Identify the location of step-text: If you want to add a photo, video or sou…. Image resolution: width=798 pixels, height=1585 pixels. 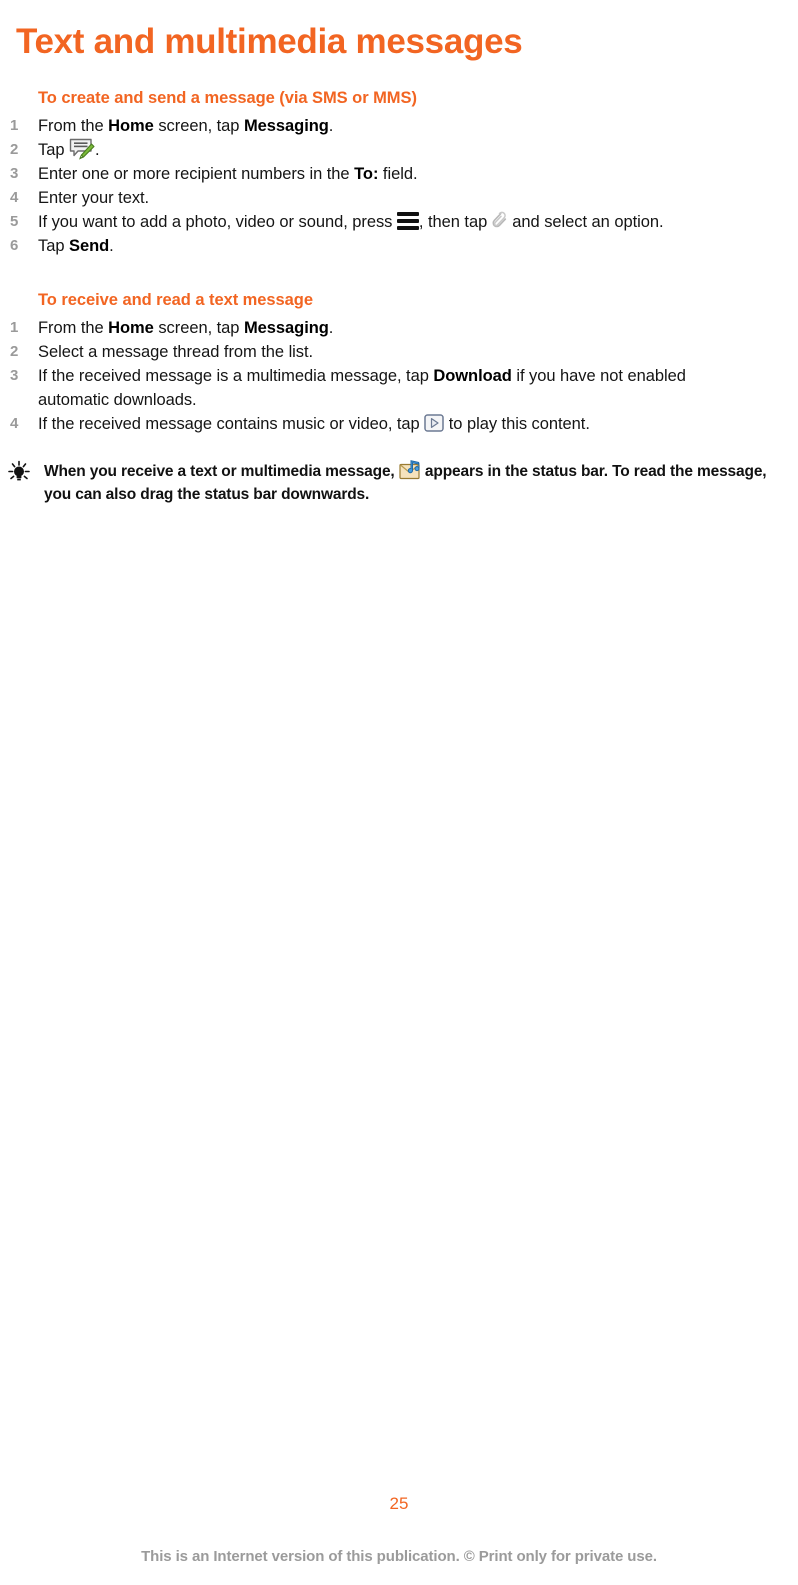
(351, 221).